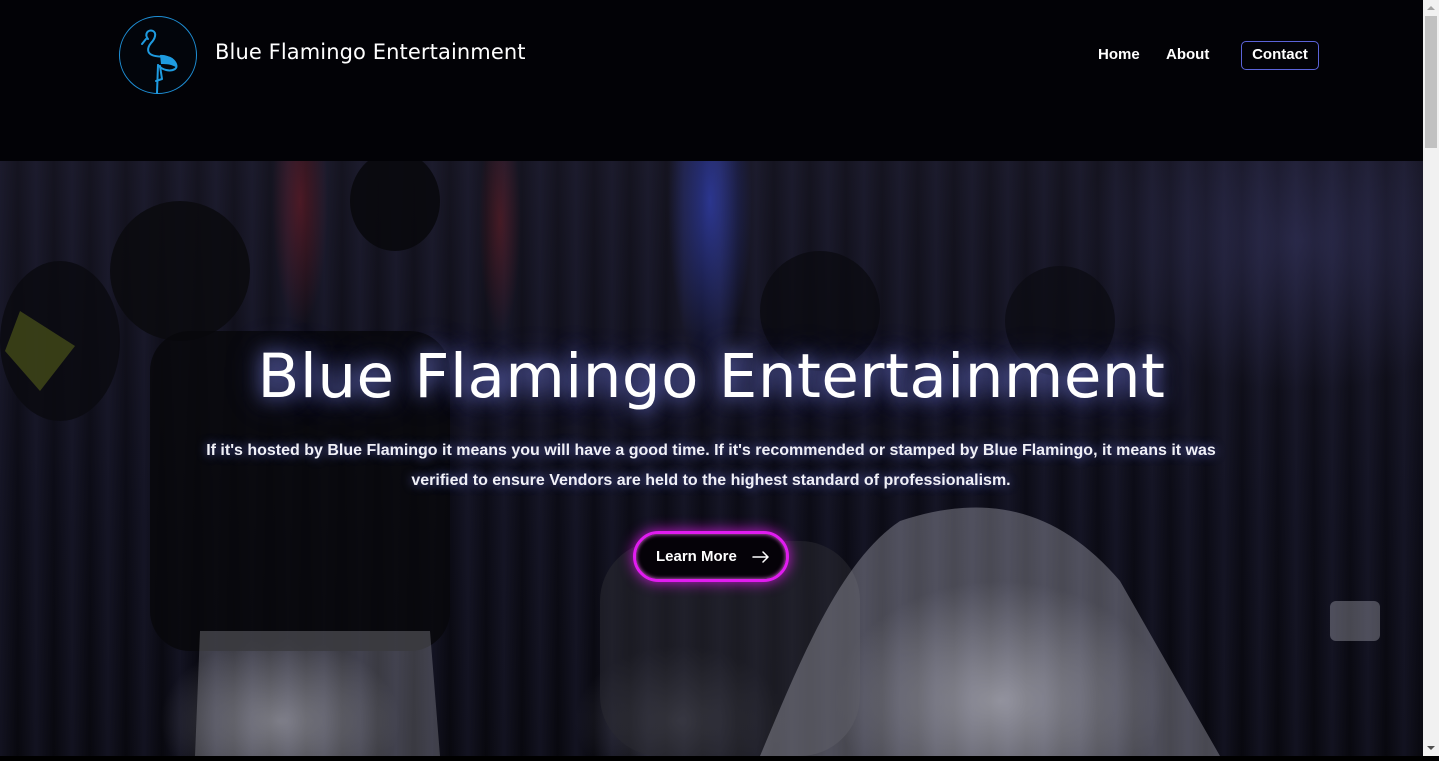 Image resolution: width=1439 pixels, height=761 pixels. I want to click on nav-contact-button: Contact, so click(1280, 55).